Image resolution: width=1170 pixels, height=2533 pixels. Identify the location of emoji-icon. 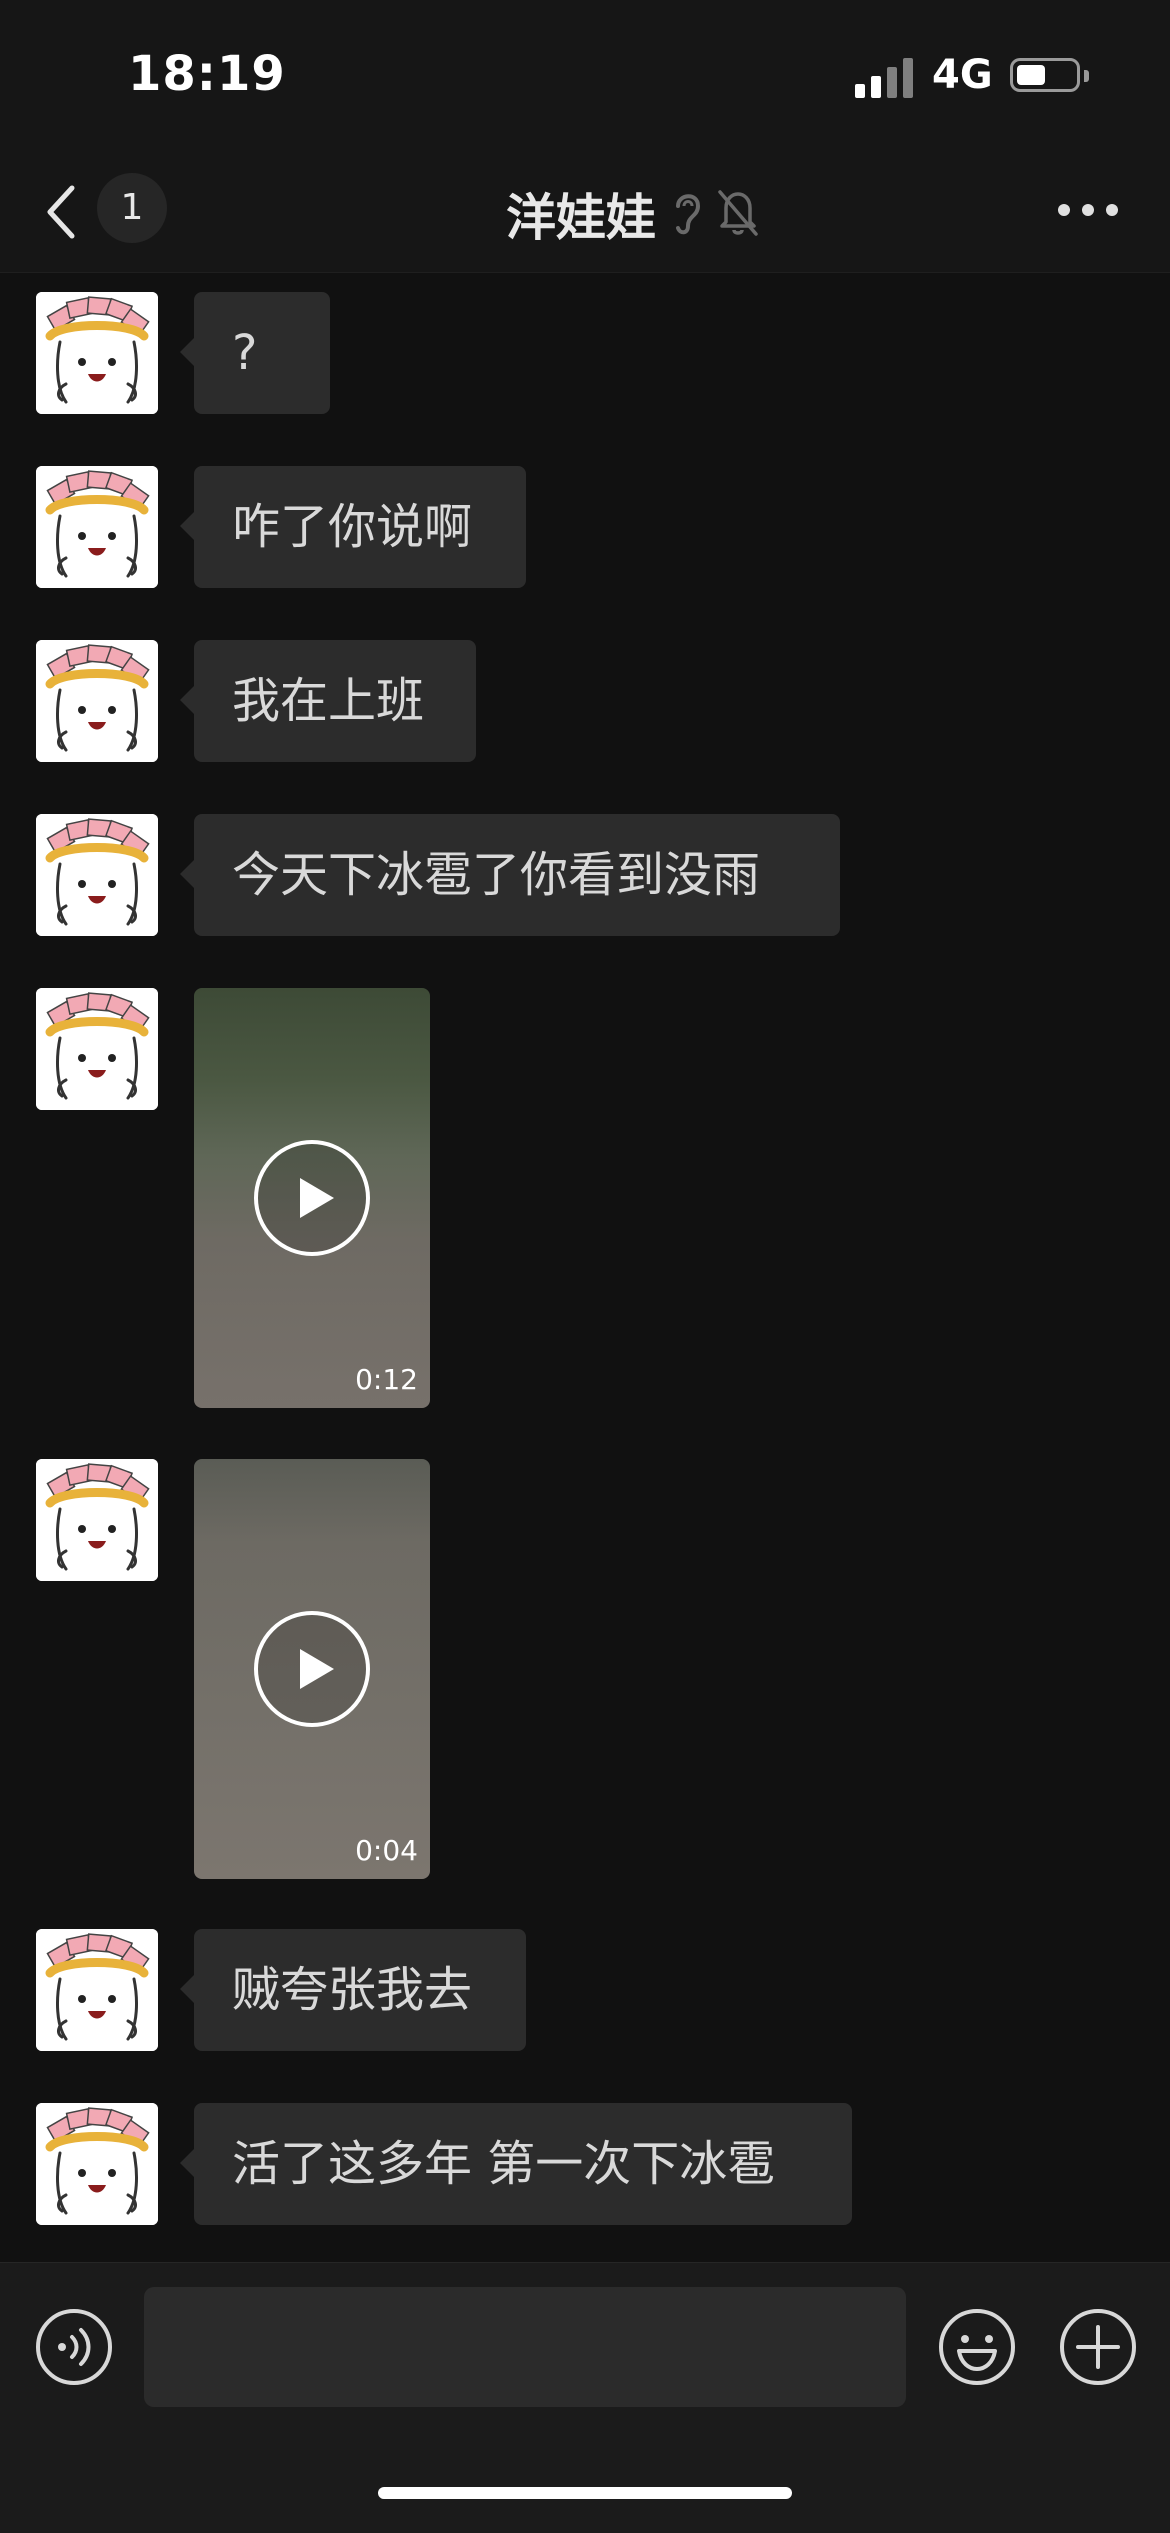
(977, 2347).